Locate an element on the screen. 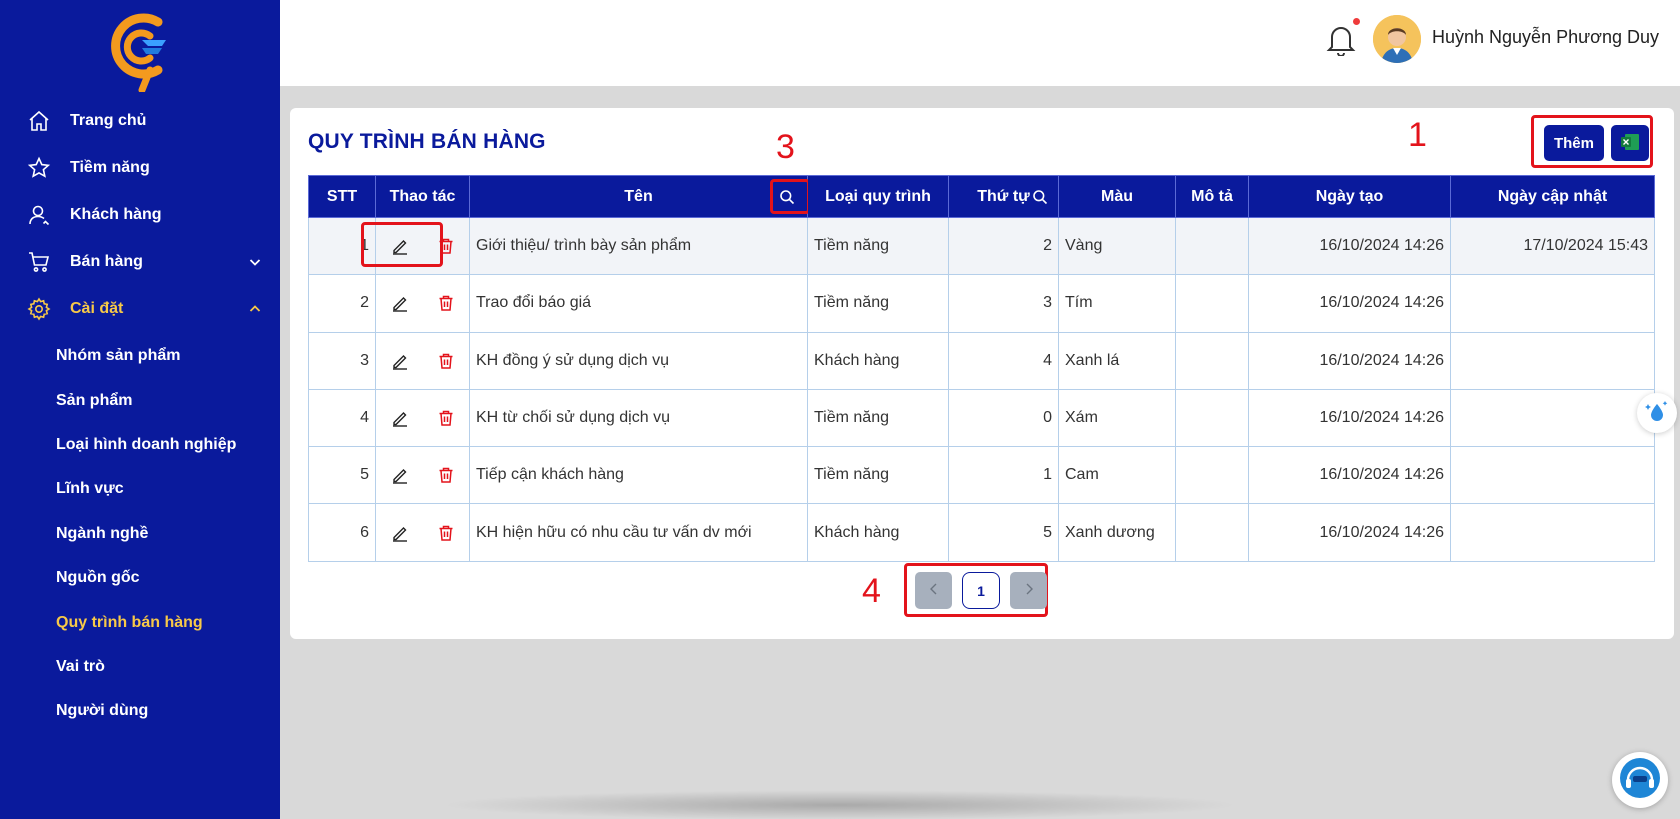 The image size is (1680, 819). chevron-up-icon is located at coordinates (255, 309).